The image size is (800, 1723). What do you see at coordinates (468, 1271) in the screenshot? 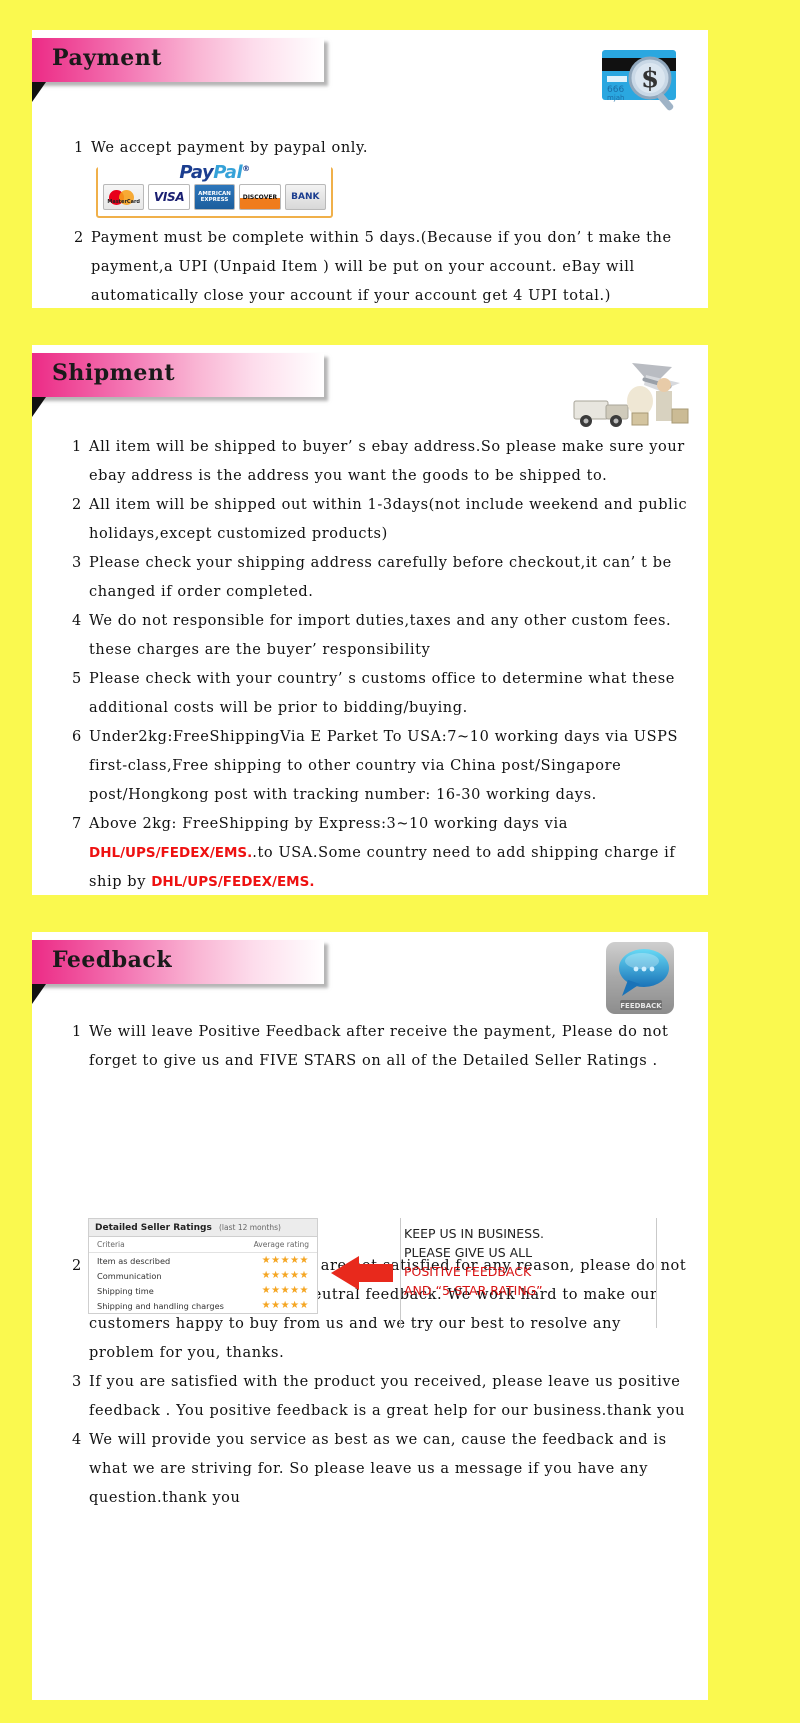
I see `callout-line-3: POSITIVE FEEDBACK` at bounding box center [468, 1271].